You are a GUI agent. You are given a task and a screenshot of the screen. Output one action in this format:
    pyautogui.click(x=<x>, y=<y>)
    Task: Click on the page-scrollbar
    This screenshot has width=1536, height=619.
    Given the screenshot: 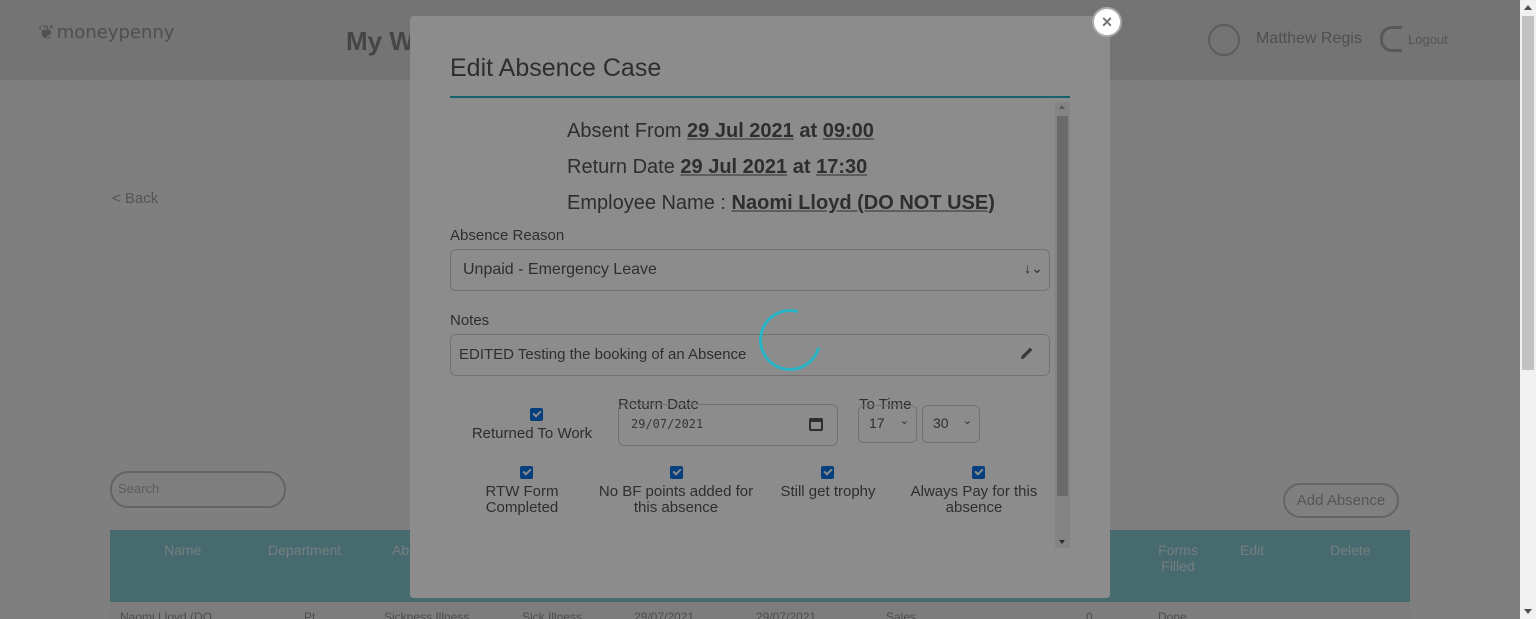 What is the action you would take?
    pyautogui.click(x=1528, y=309)
    